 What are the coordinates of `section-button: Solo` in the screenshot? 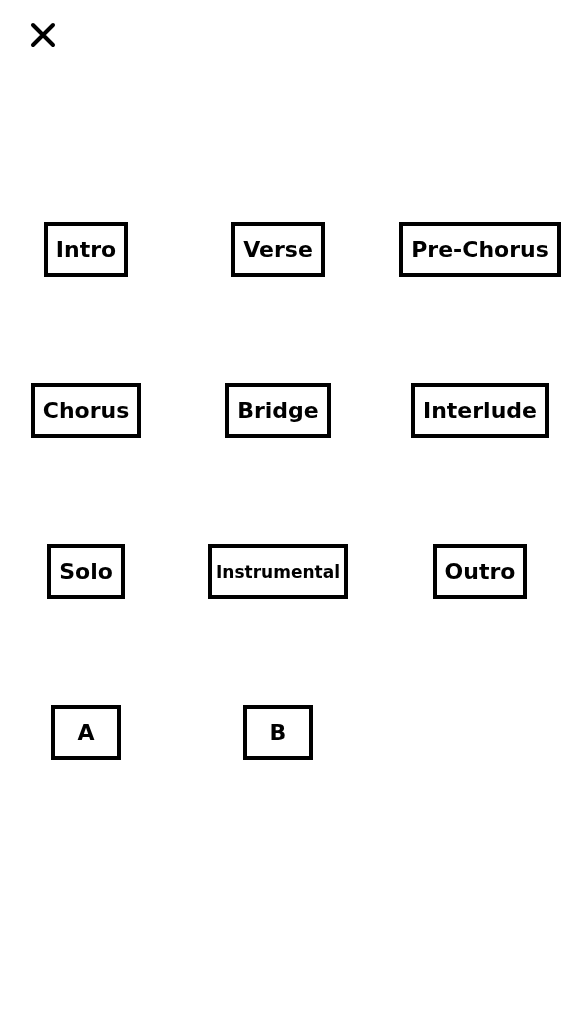 It's located at (86, 571).